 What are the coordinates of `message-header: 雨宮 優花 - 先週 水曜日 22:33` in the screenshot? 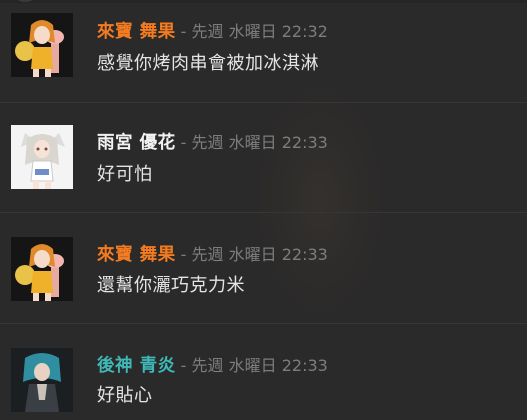 It's located at (212, 143).